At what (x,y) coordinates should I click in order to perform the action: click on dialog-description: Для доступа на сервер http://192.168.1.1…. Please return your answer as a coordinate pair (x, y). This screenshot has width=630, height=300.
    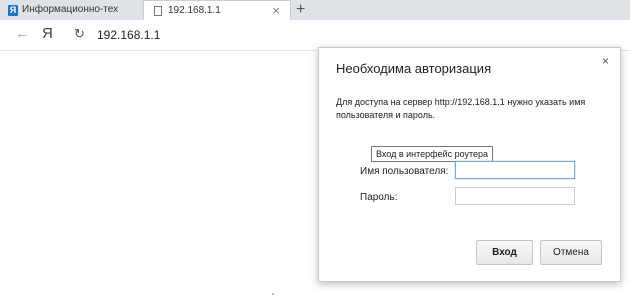
    Looking at the image, I should click on (461, 108).